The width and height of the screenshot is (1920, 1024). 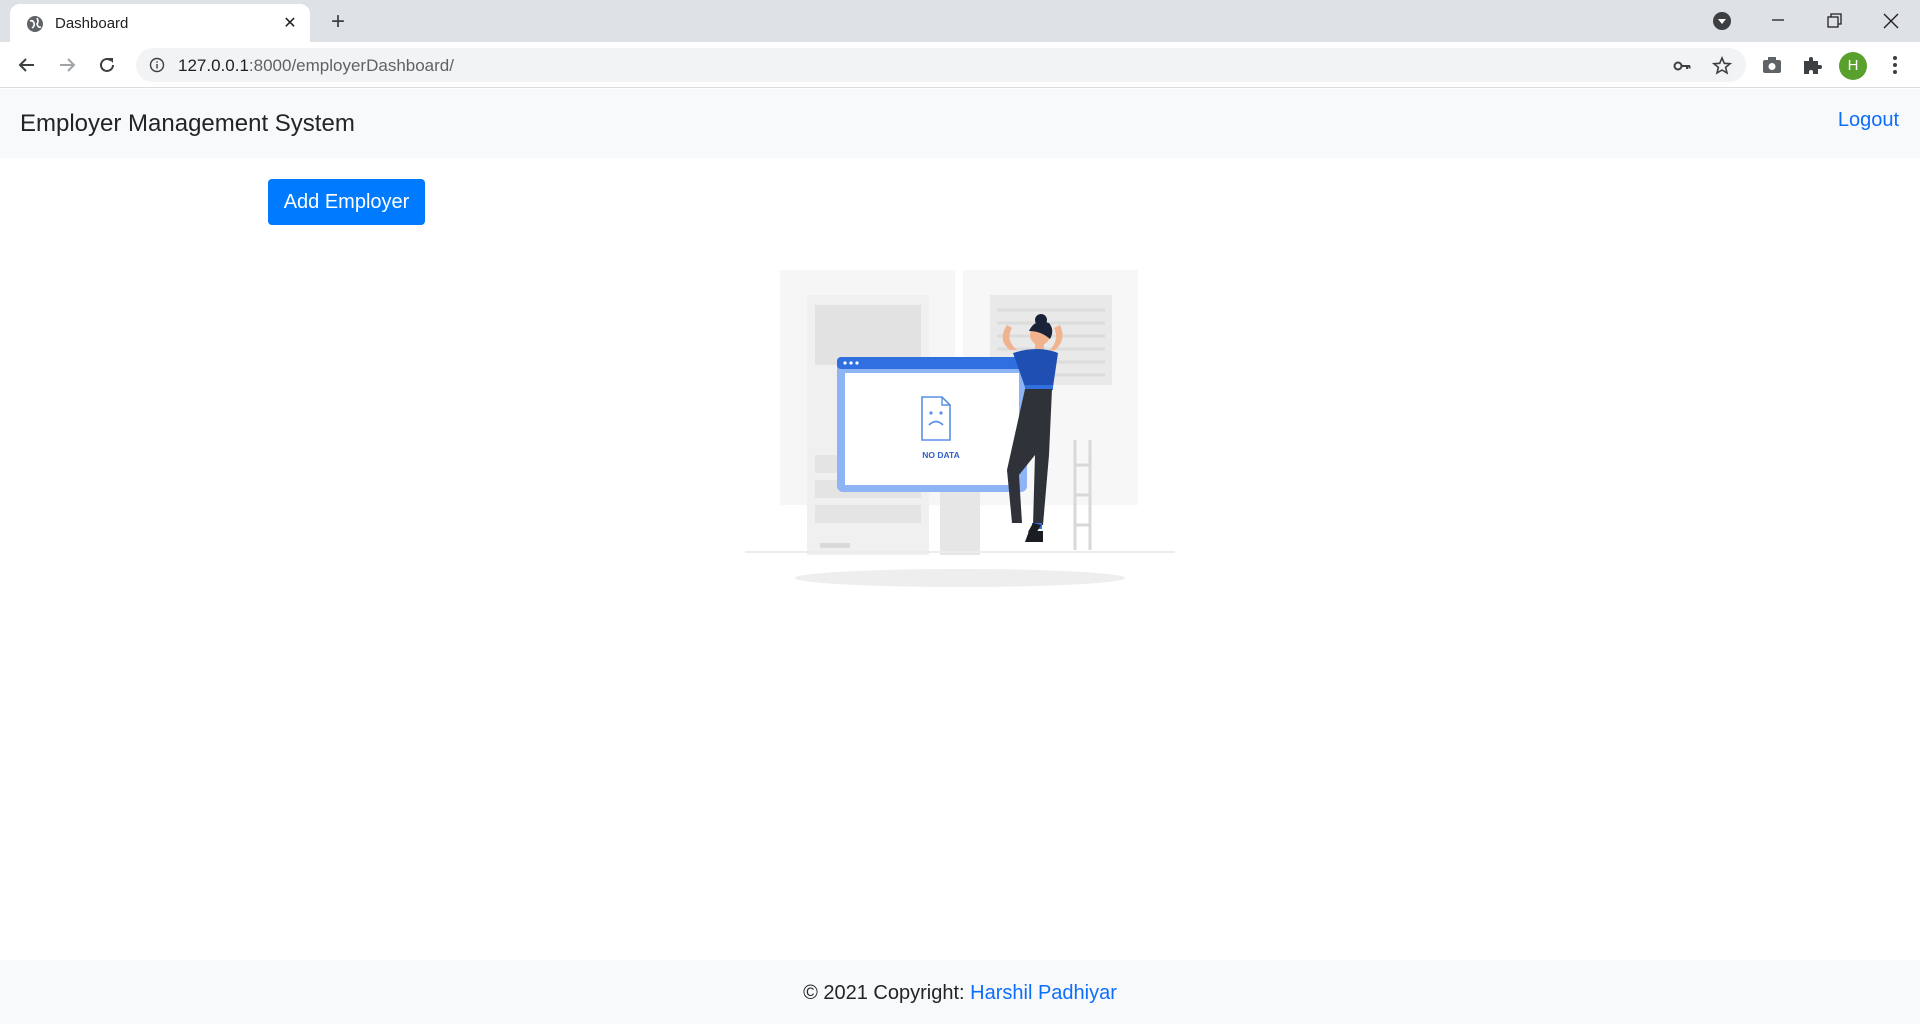 What do you see at coordinates (107, 65) in the screenshot?
I see `reload-icon` at bounding box center [107, 65].